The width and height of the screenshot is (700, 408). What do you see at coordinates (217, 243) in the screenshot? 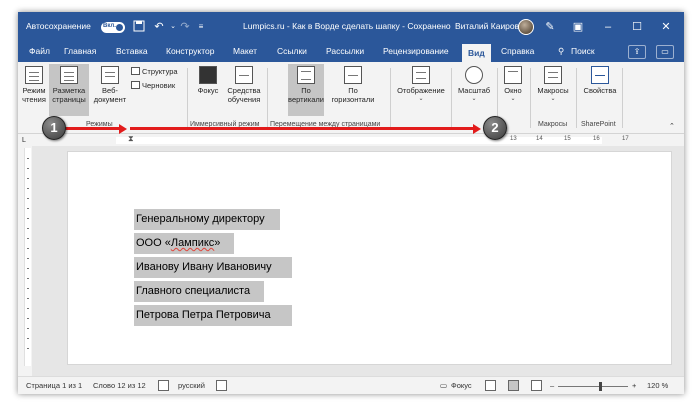
I see `line-suffix: »` at bounding box center [217, 243].